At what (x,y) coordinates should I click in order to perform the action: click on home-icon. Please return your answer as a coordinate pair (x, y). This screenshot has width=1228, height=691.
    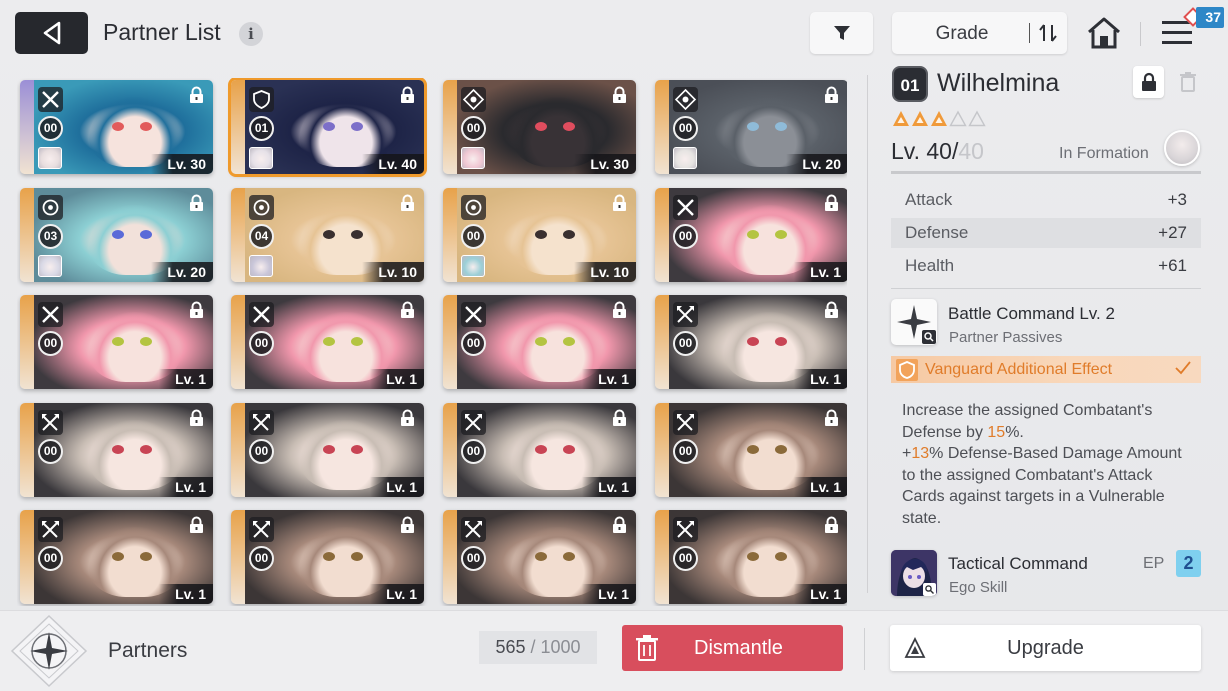
    Looking at the image, I should click on (1104, 33).